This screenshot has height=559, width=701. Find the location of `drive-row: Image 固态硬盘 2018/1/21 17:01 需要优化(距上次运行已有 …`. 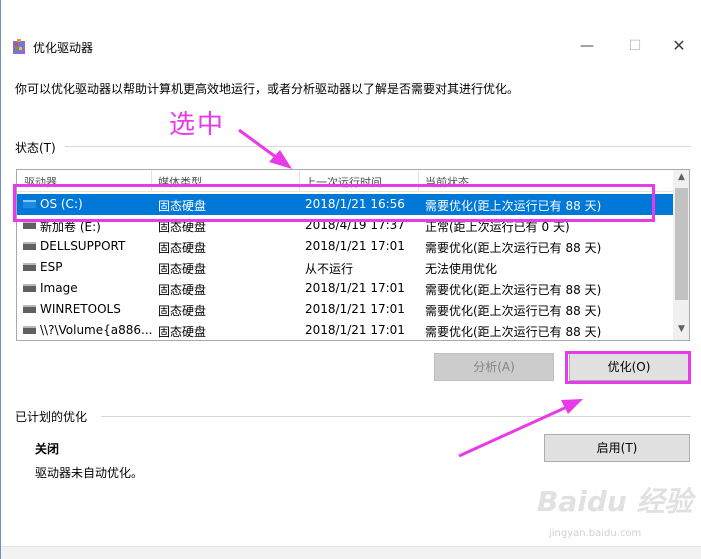

drive-row: Image 固态硬盘 2018/1/21 17:01 需要优化(距上次运行已有 … is located at coordinates (345, 288).